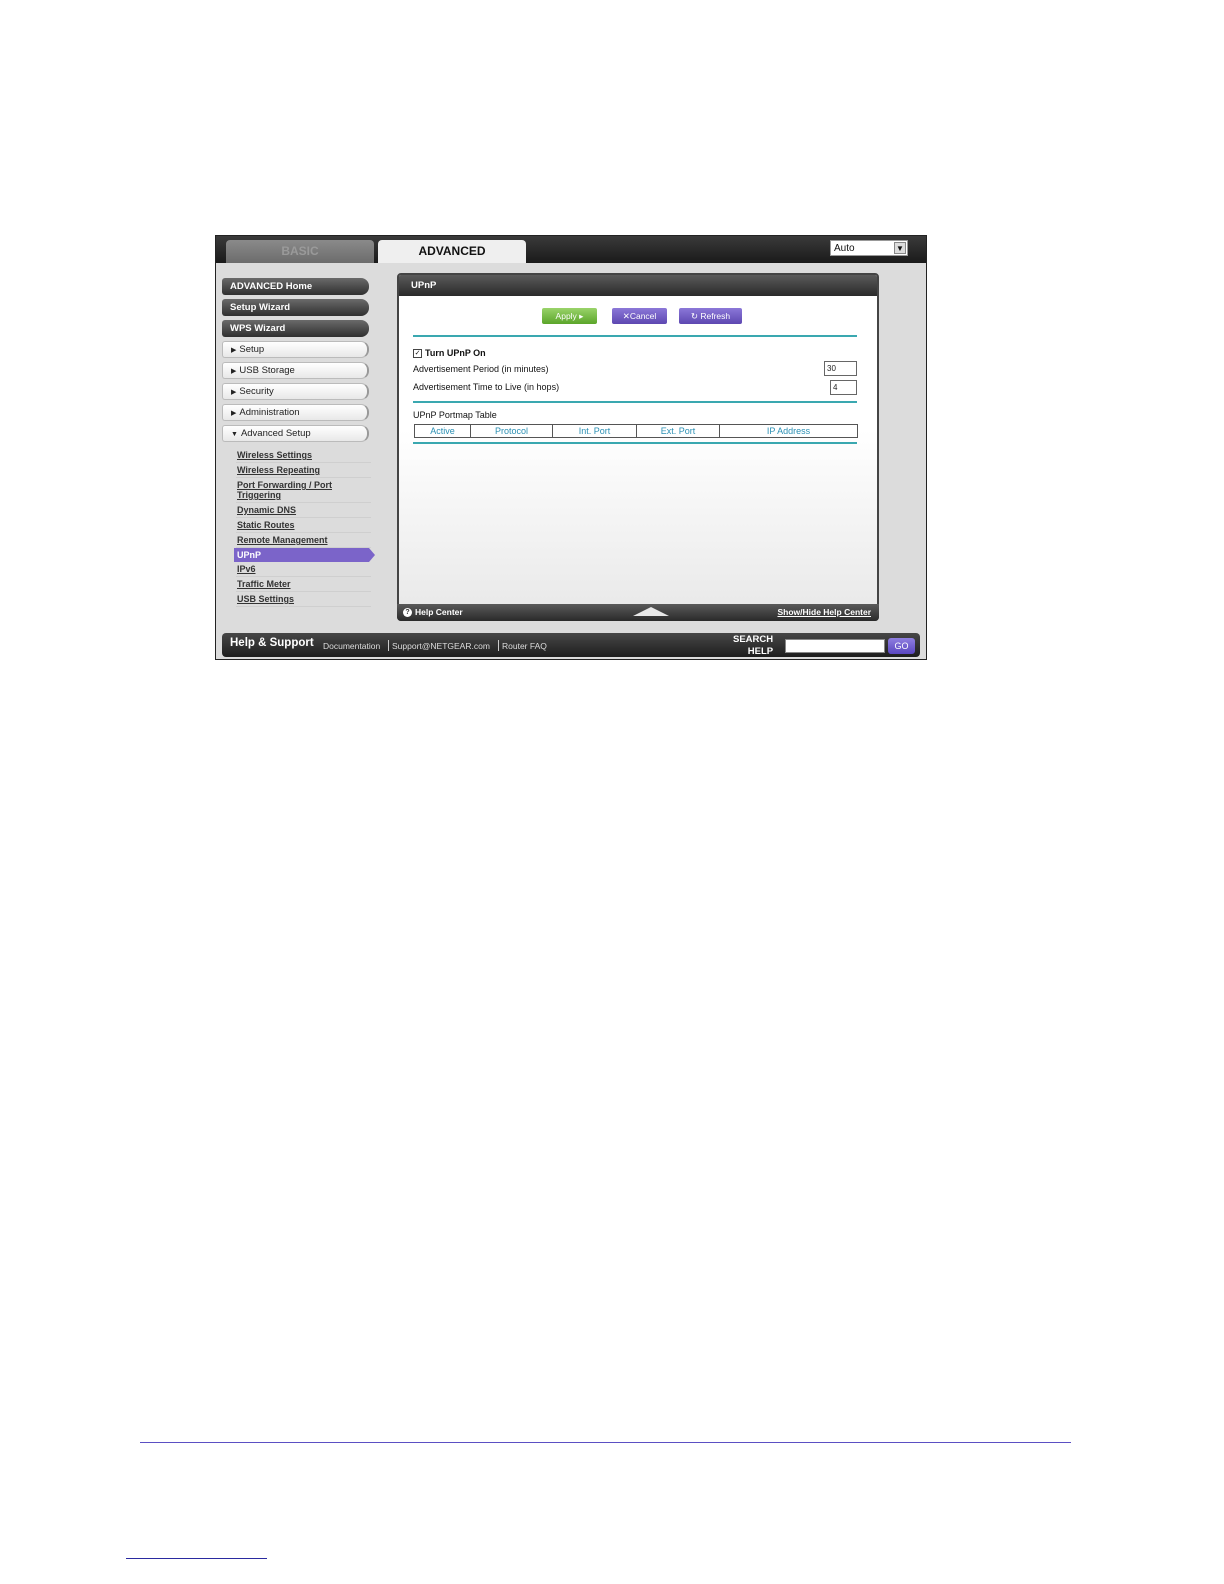  What do you see at coordinates (295, 307) in the screenshot?
I see `sidebar-item-setup-wizard: Setup Wizard` at bounding box center [295, 307].